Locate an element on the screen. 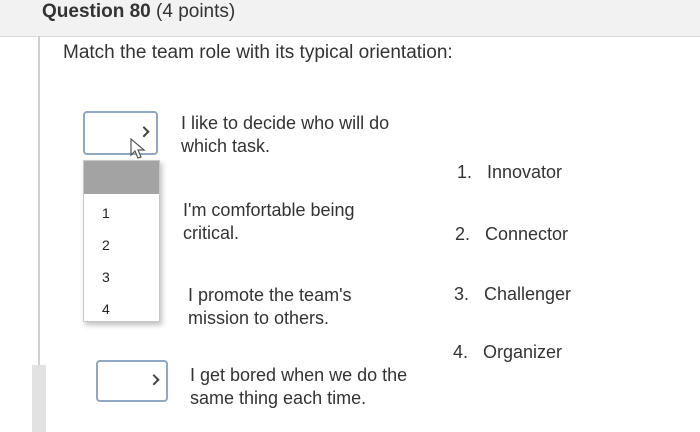  answer-choice-3: 3. Challenger is located at coordinates (512, 294).